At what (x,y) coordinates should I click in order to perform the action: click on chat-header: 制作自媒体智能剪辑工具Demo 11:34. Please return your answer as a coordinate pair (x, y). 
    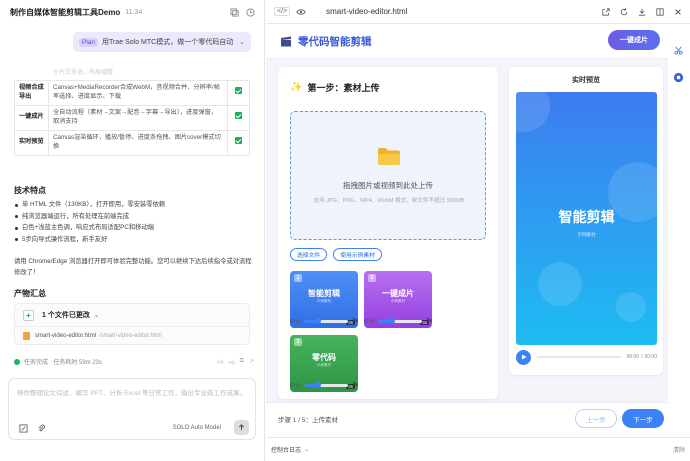
    Looking at the image, I should click on (132, 12).